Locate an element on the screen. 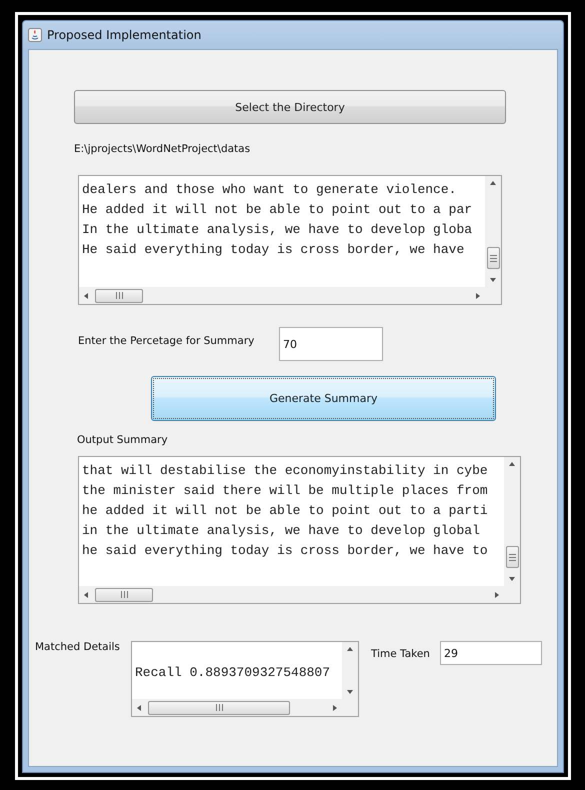 This screenshot has width=585, height=790. percentage-field: 70 is located at coordinates (331, 344).